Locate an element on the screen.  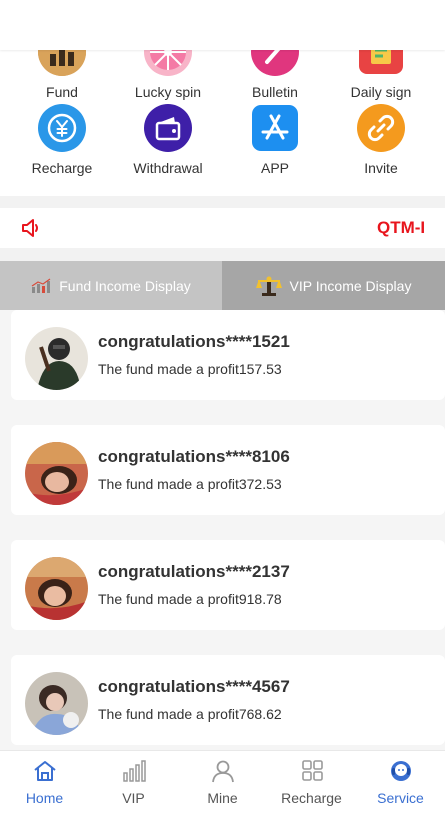
nav-vip: VIP is located at coordinates (133, 783).